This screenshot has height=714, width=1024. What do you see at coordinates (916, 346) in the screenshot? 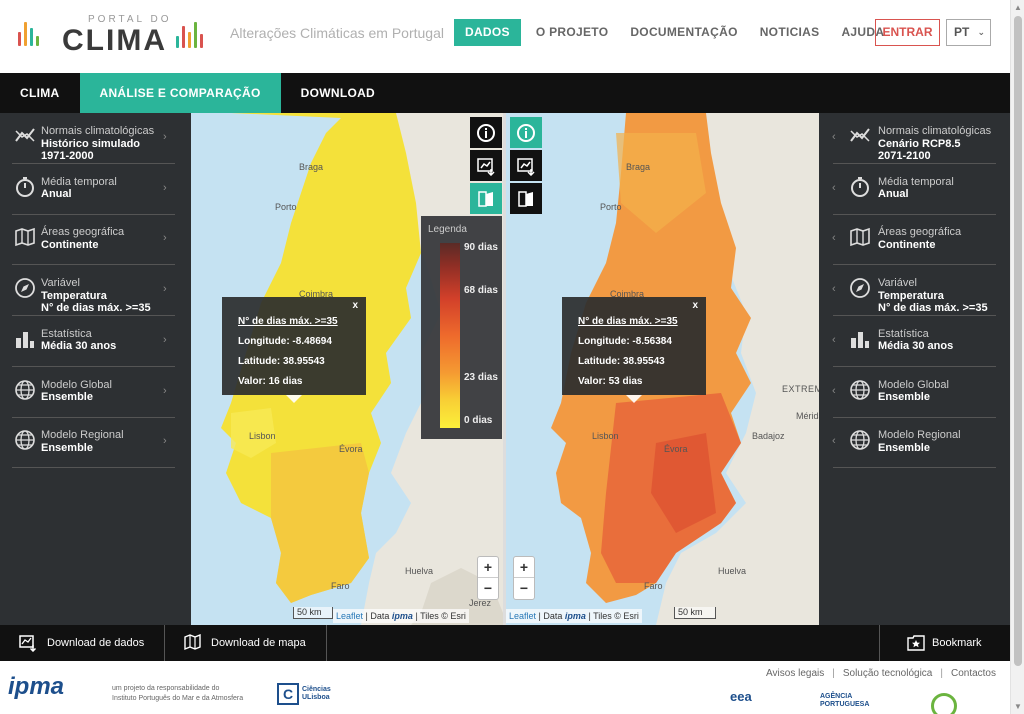
I see `sidebar-item-value: Média 30 anos` at bounding box center [916, 346].